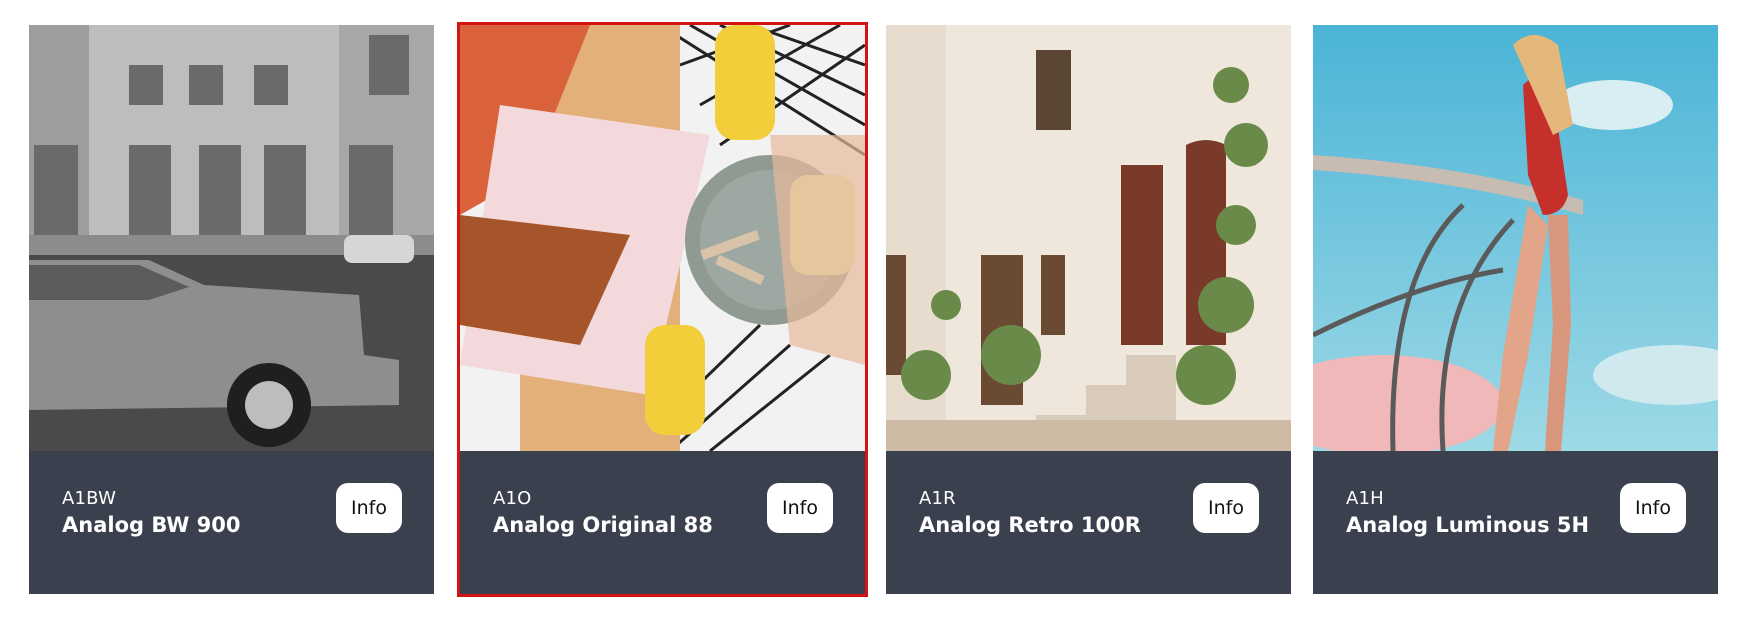 The width and height of the screenshot is (1739, 622). I want to click on filter-name: Analog Luminous 5H, so click(1468, 525).